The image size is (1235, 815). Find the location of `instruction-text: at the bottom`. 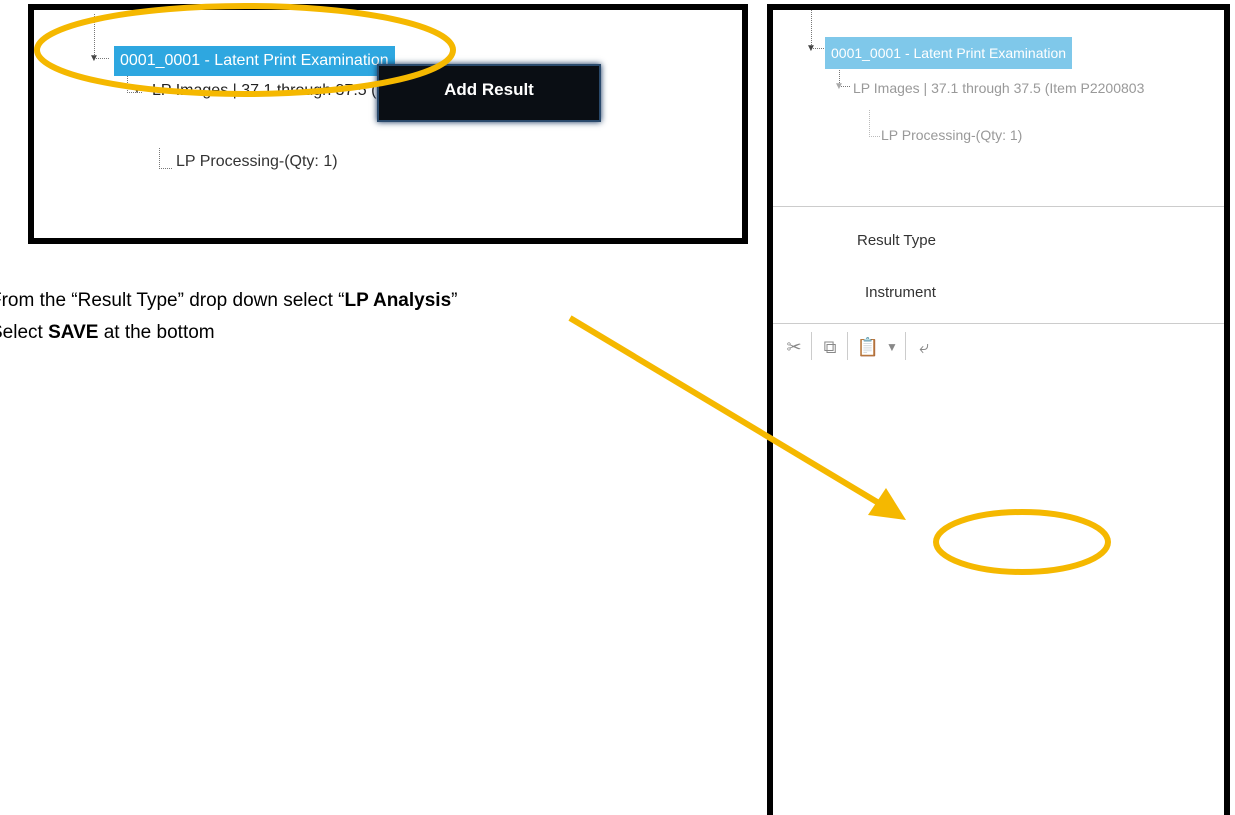

instruction-text: at the bottom is located at coordinates (156, 332).